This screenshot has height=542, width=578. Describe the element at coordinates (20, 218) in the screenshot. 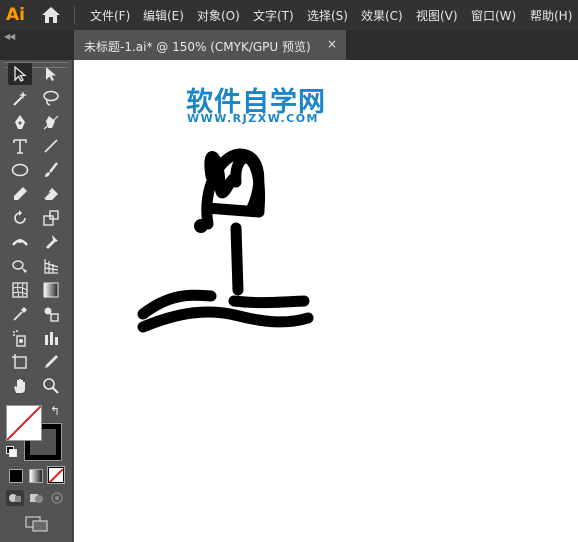

I see `rotate-tool-icon` at that location.